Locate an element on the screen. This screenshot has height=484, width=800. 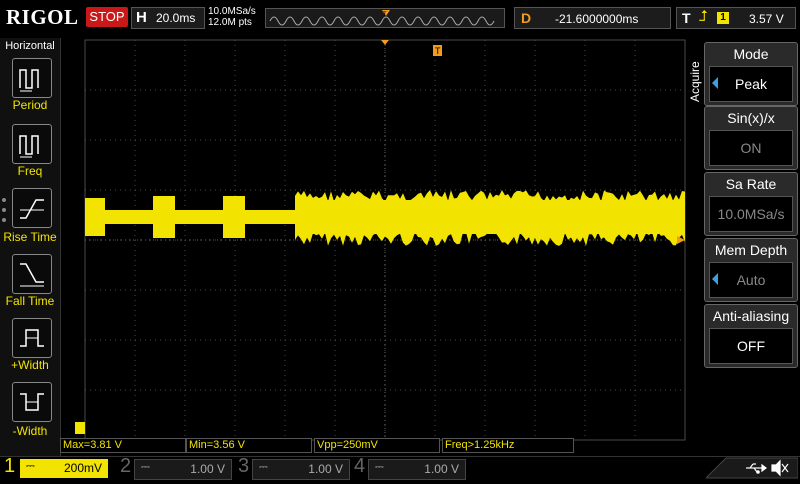
positive-width-icon is located at coordinates (32, 338).